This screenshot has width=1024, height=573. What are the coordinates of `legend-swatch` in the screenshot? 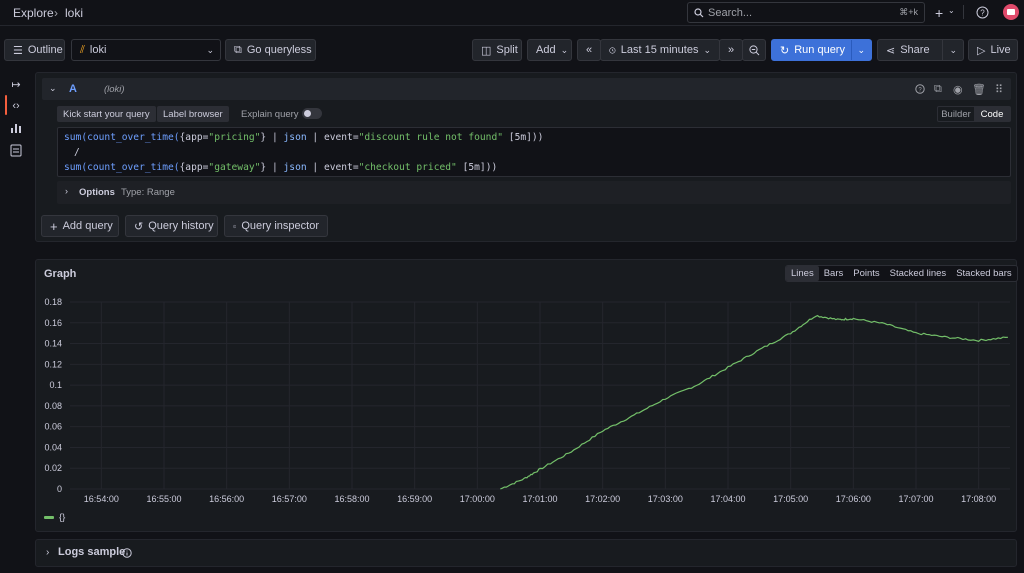 It's located at (49, 517).